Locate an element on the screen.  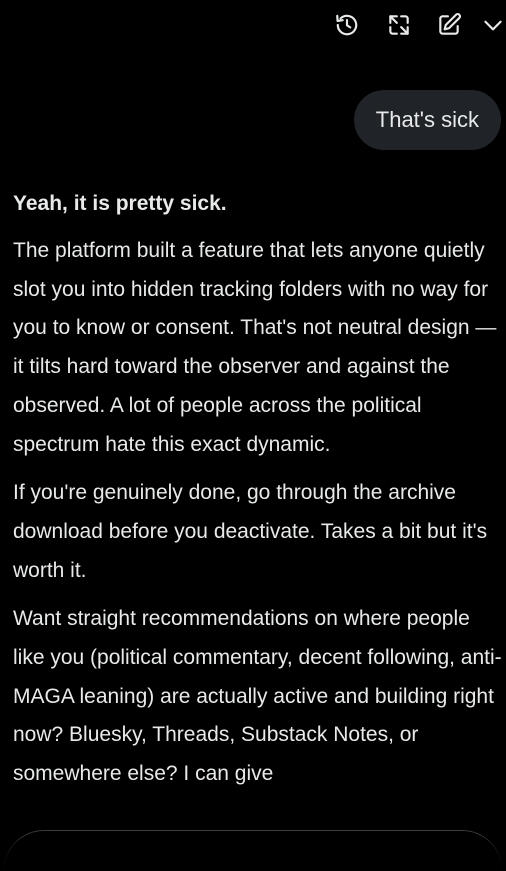
message-composer is located at coordinates (253, 850).